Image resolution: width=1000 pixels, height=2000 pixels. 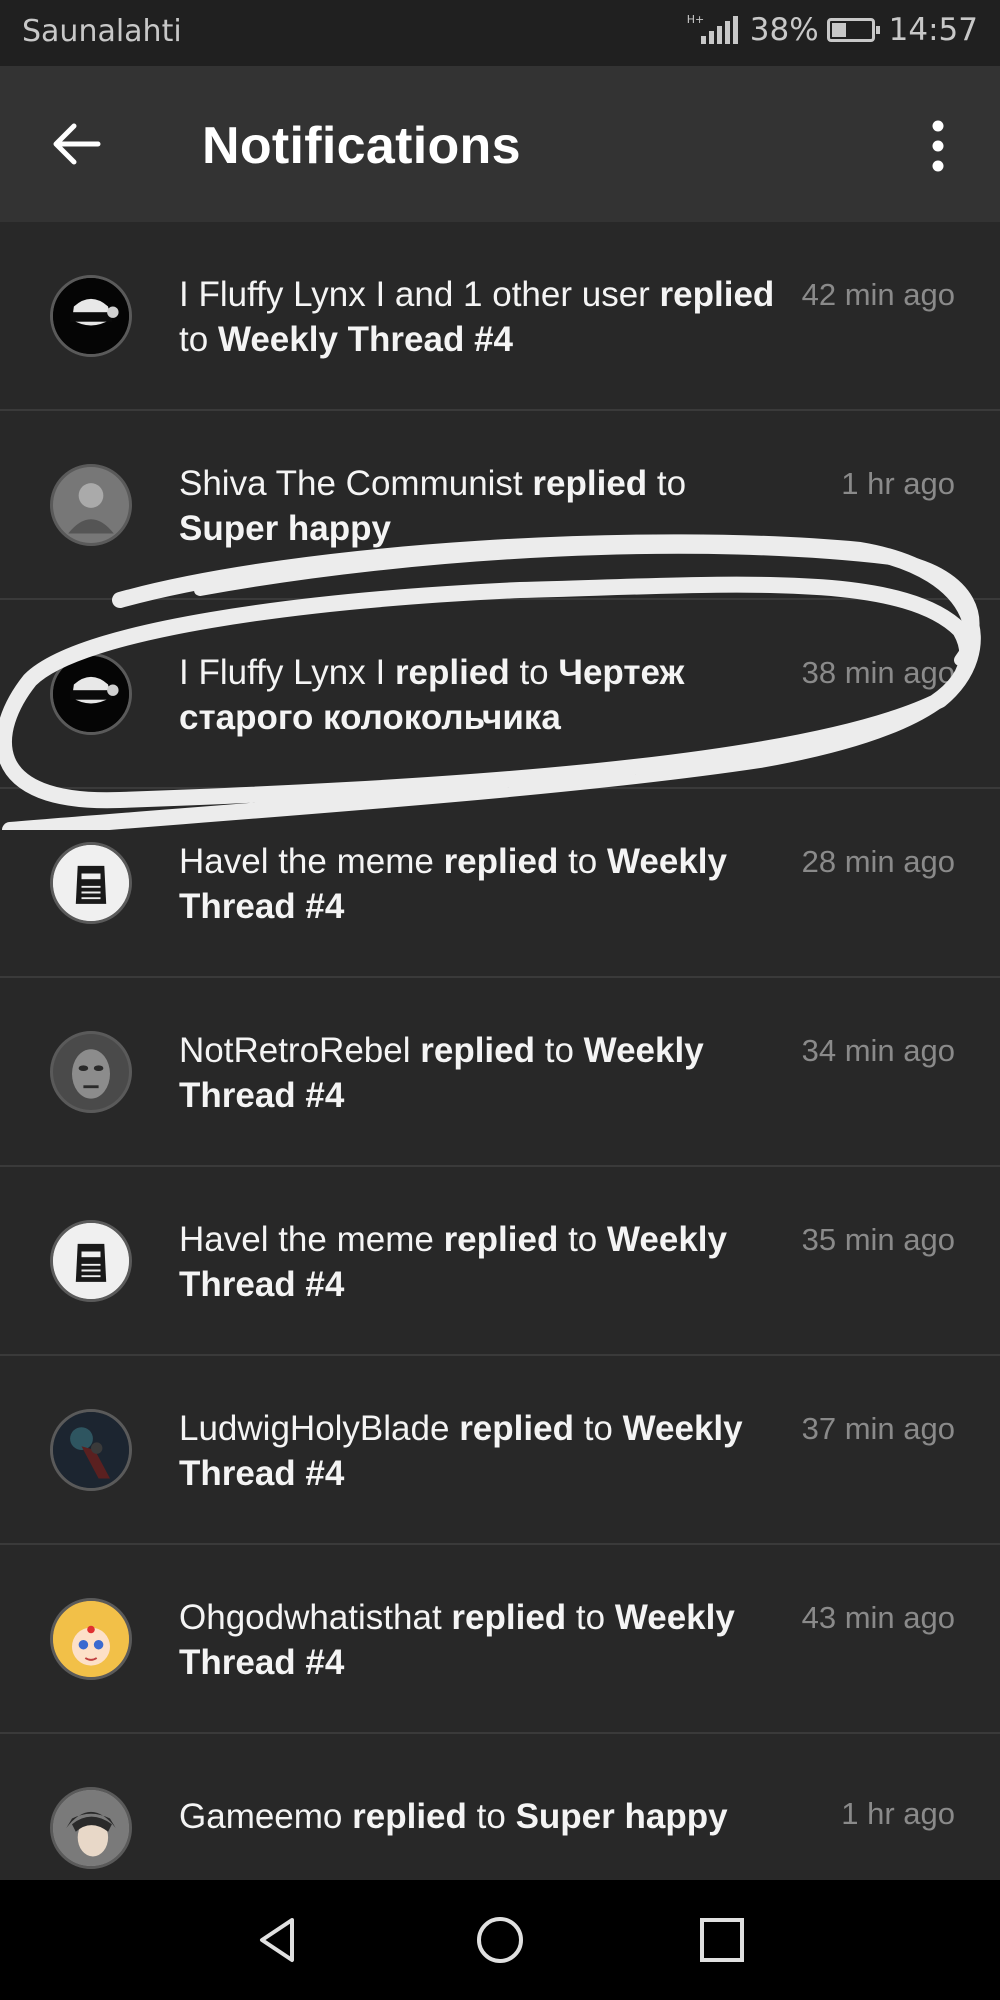 I want to click on portrait-avatar, so click(x=91, y=505).